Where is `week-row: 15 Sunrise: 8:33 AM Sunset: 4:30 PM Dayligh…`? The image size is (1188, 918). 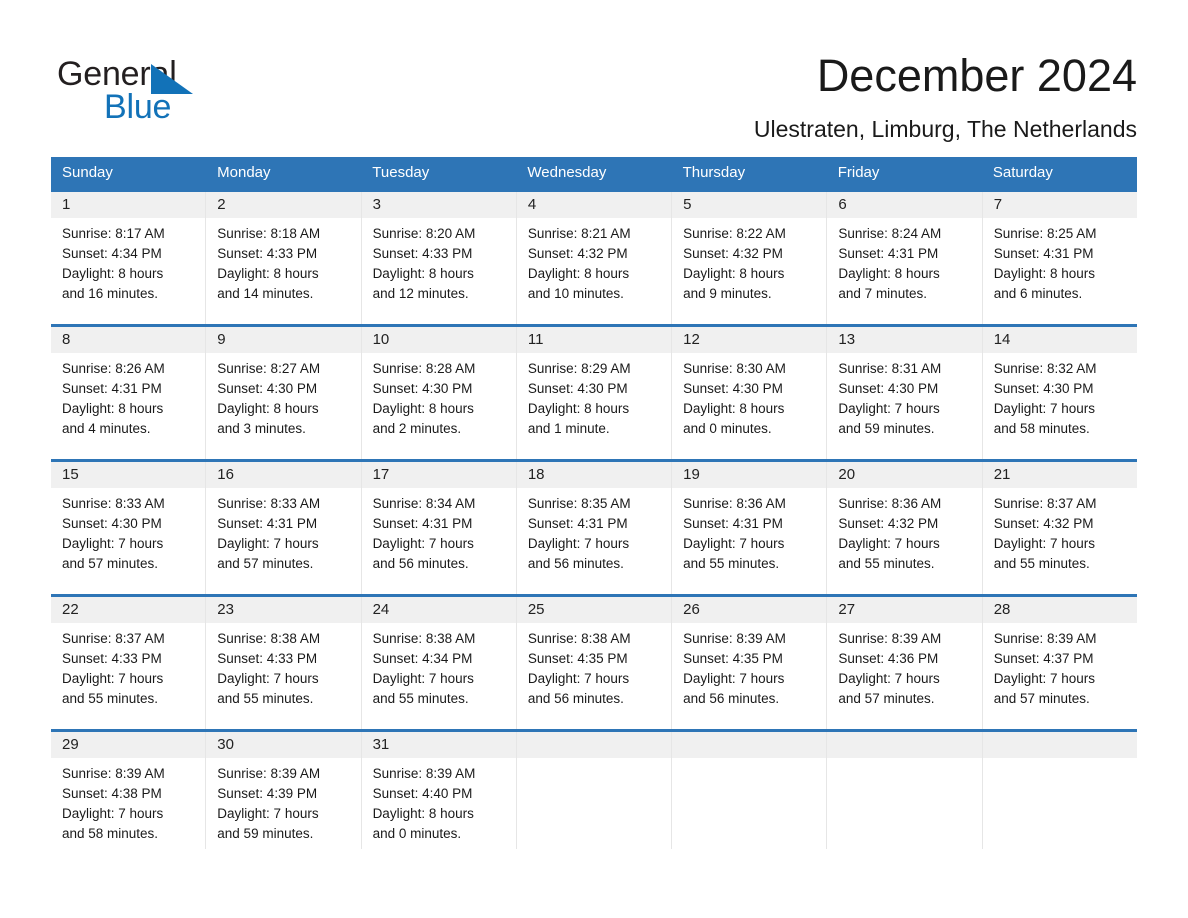
week-row: 15 Sunrise: 8:33 AM Sunset: 4:30 PM Dayligh… is located at coordinates (594, 526).